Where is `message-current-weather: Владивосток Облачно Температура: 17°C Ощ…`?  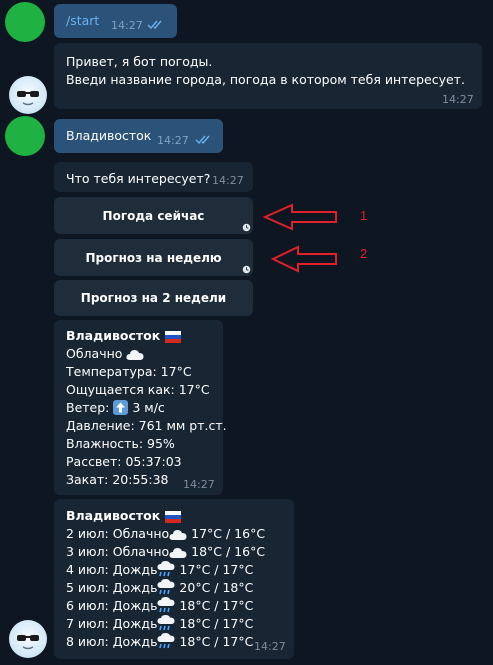 message-current-weather: Владивосток Облачно Температура: 17°C Ощ… is located at coordinates (140, 407).